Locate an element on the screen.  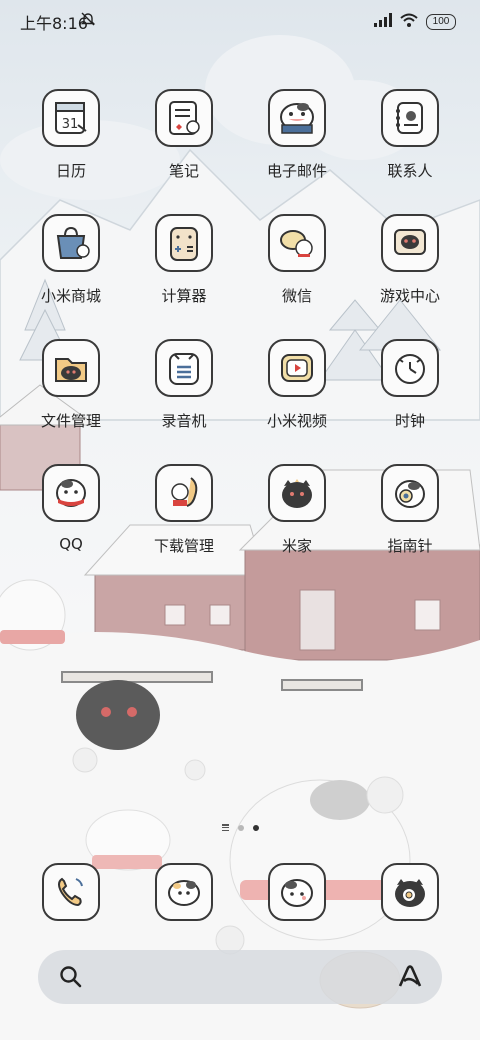
app-label: 笔记 is located at coordinates (183, 171).